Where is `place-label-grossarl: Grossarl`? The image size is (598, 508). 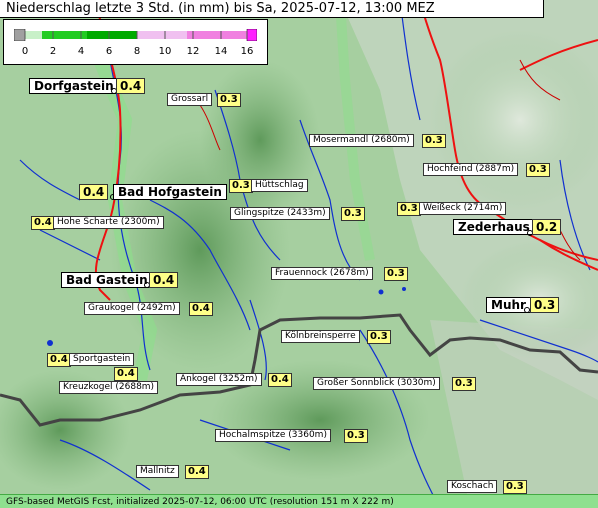
place-label-grossarl: Grossarl is located at coordinates (190, 99).